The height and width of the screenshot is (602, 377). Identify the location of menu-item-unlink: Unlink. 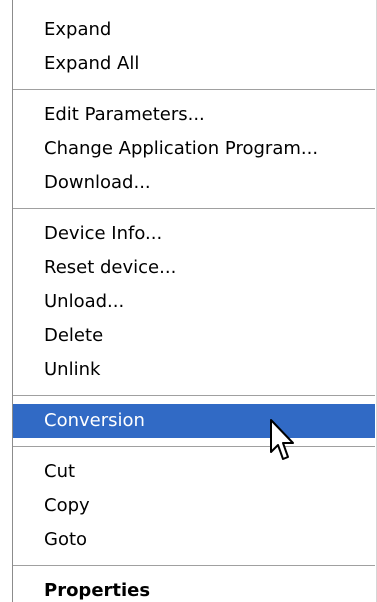
(194, 370).